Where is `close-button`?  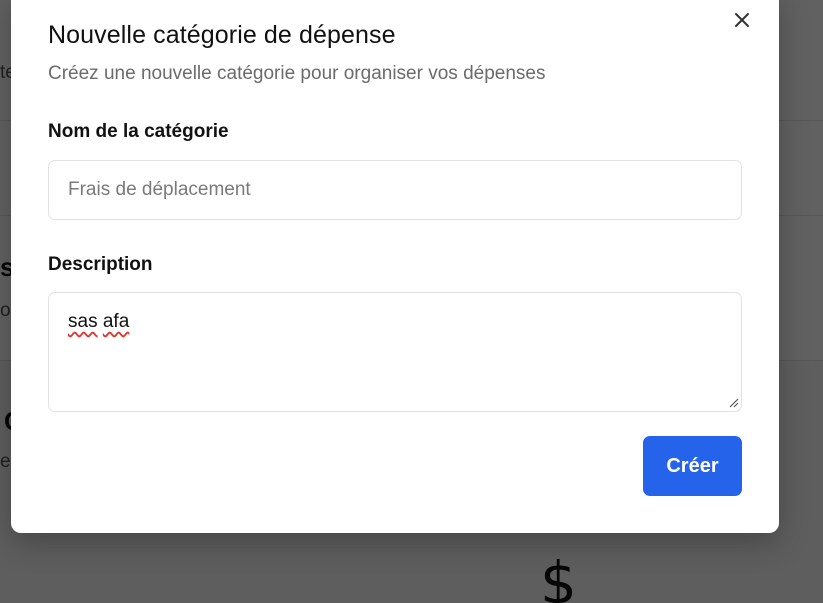 close-button is located at coordinates (742, 20).